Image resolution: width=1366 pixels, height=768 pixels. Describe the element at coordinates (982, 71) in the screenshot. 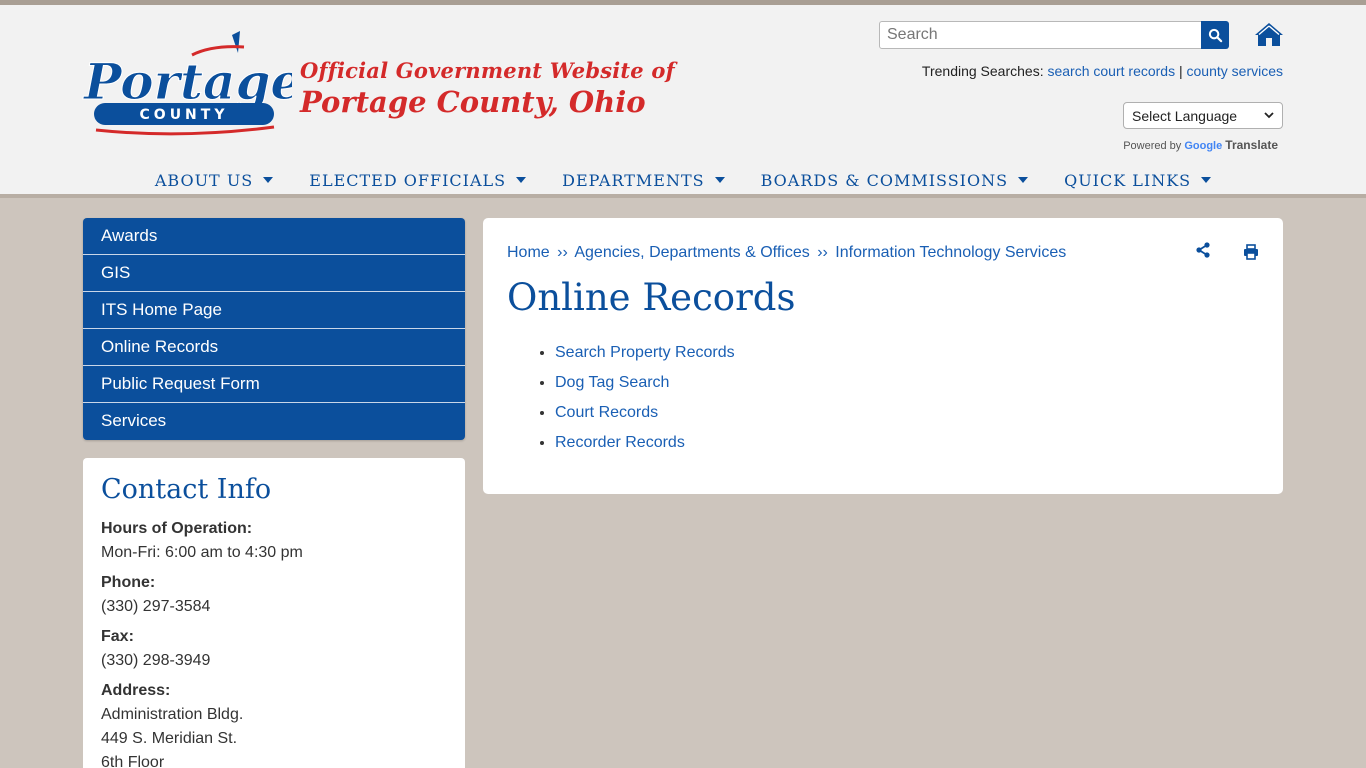

I see `trending-label: Trending Searches:` at that location.